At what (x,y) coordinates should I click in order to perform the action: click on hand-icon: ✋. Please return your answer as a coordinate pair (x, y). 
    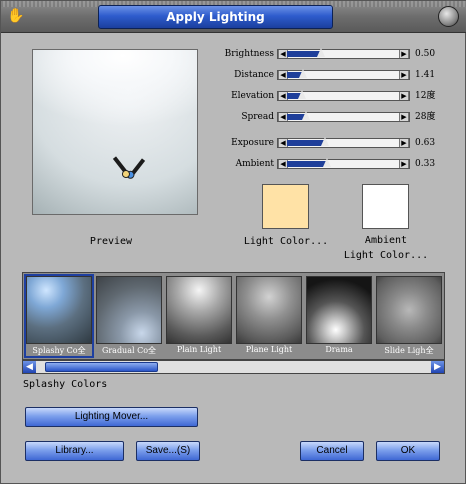
    Looking at the image, I should click on (15, 16).